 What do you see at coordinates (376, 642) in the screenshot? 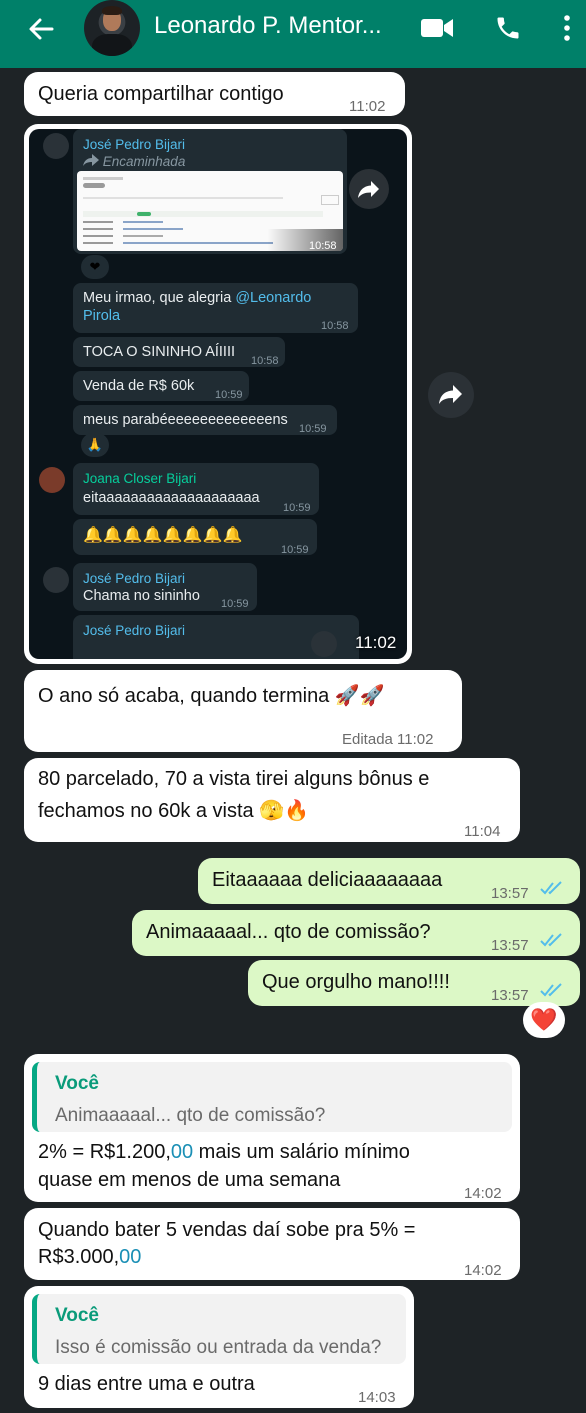
I see `image-time: 11:02` at bounding box center [376, 642].